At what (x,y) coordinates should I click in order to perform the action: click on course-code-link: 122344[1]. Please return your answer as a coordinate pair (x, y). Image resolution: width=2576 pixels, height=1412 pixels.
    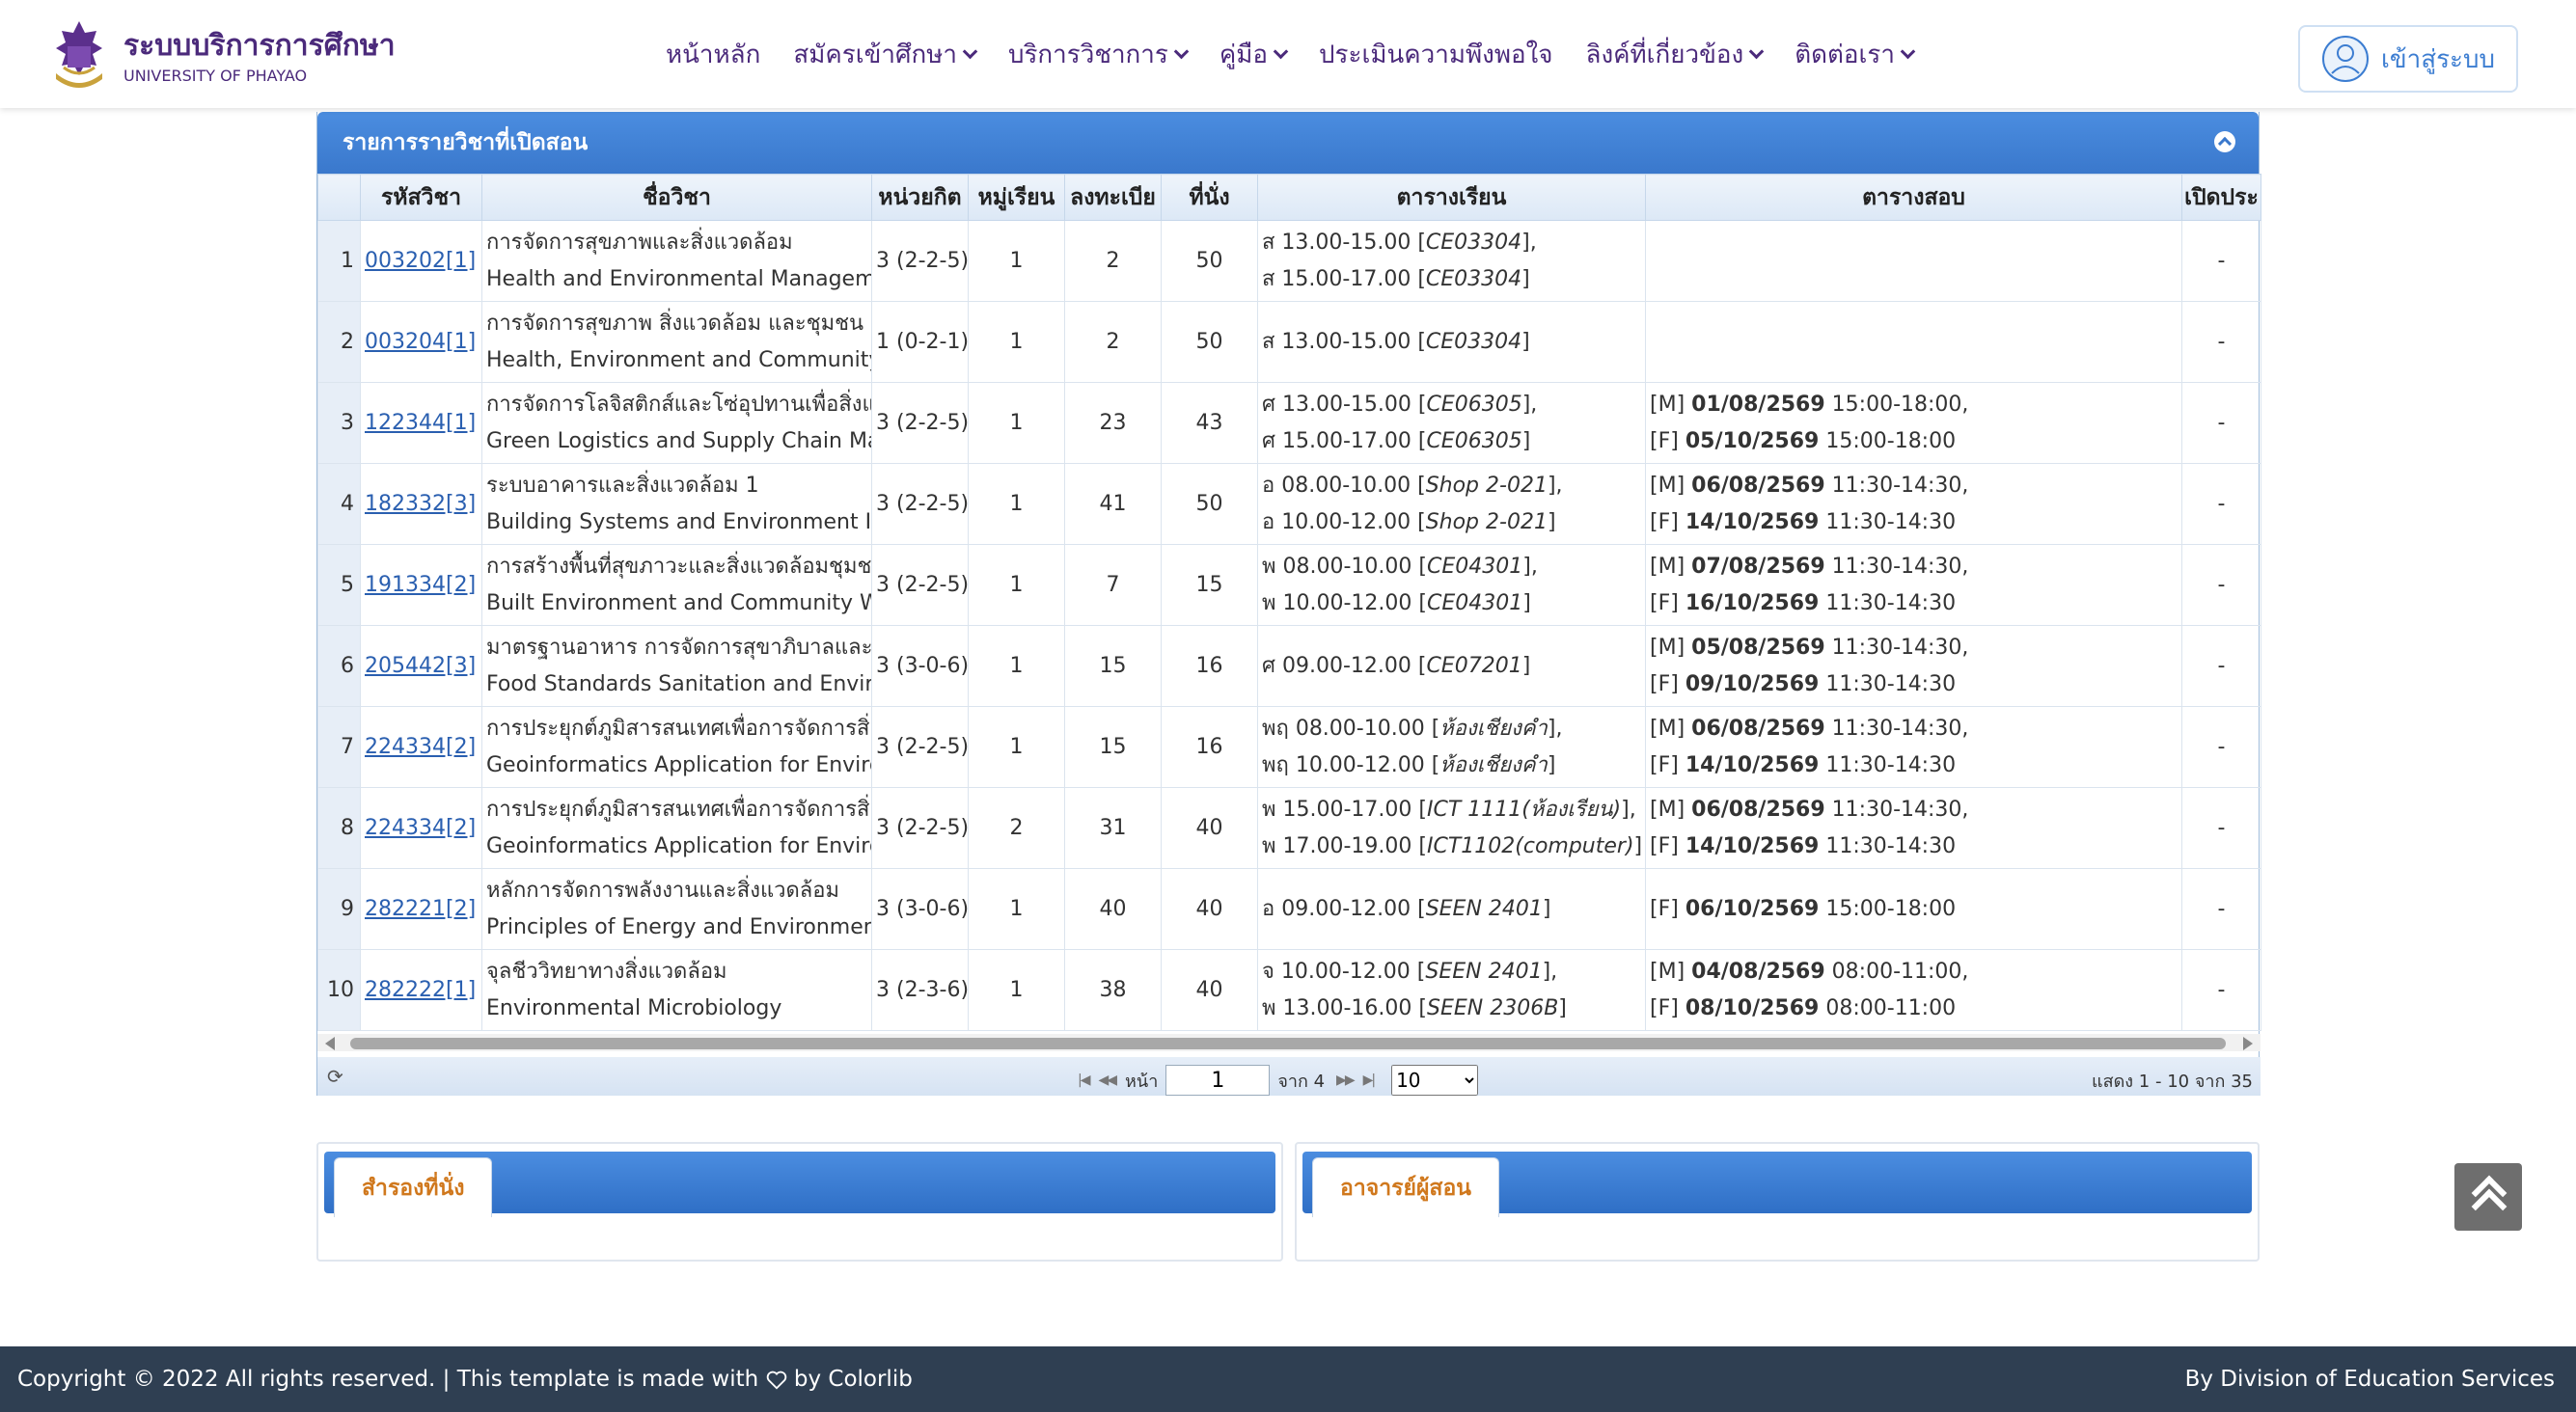
    Looking at the image, I should click on (419, 423).